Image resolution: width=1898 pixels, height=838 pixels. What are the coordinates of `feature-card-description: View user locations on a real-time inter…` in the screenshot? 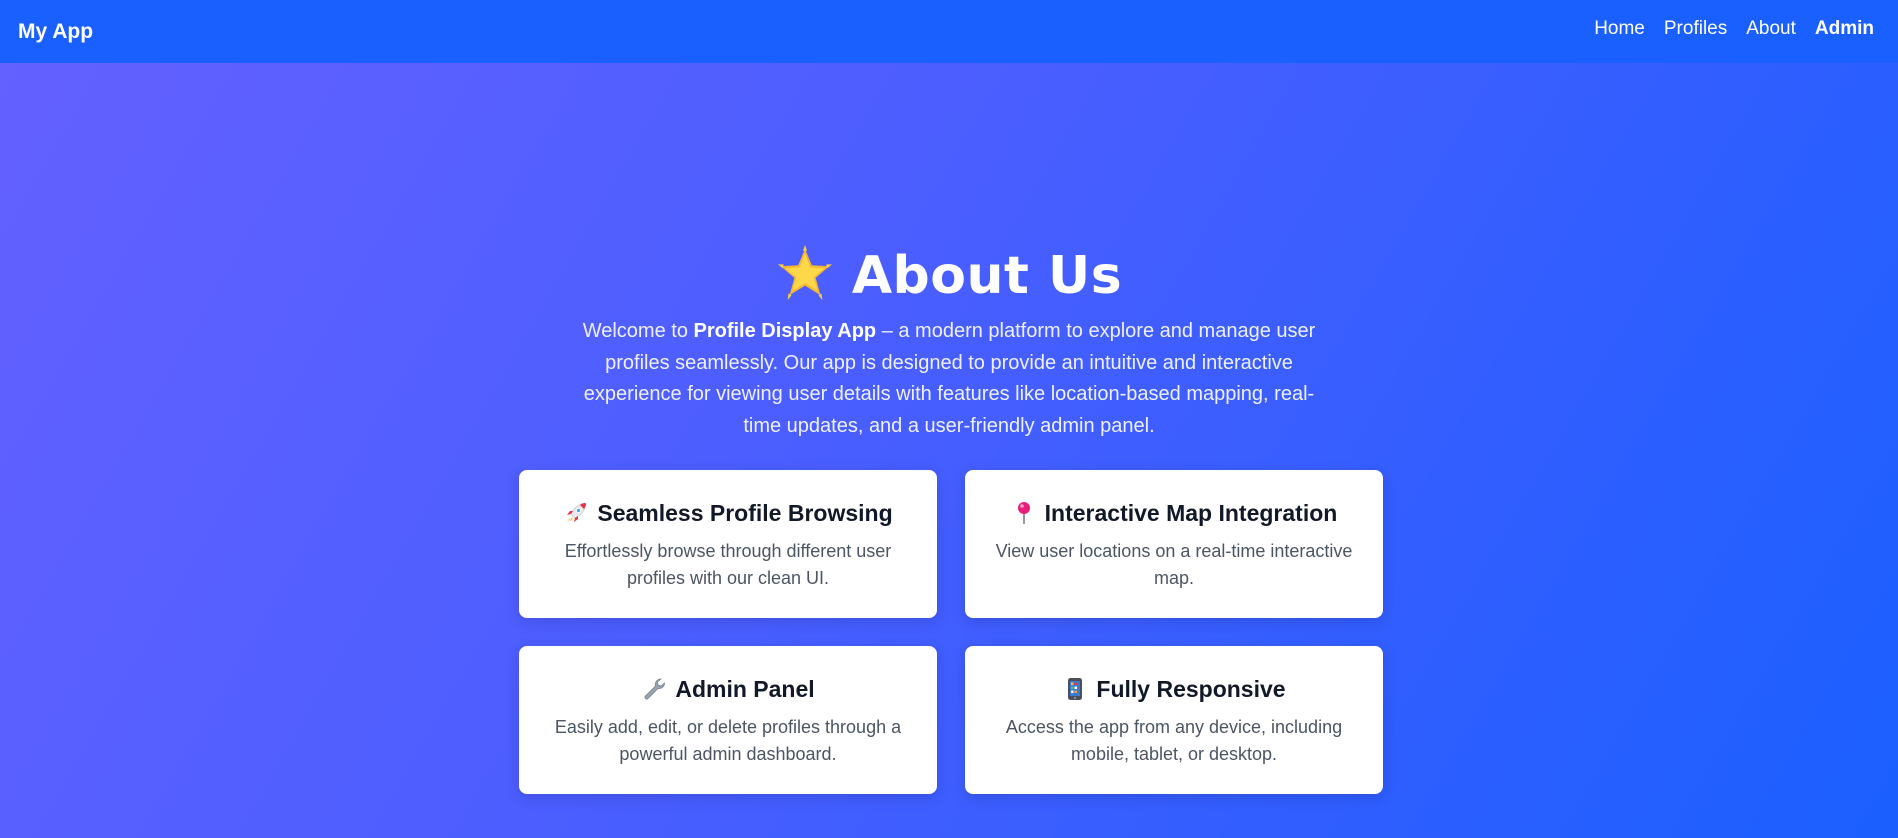 It's located at (1174, 564).